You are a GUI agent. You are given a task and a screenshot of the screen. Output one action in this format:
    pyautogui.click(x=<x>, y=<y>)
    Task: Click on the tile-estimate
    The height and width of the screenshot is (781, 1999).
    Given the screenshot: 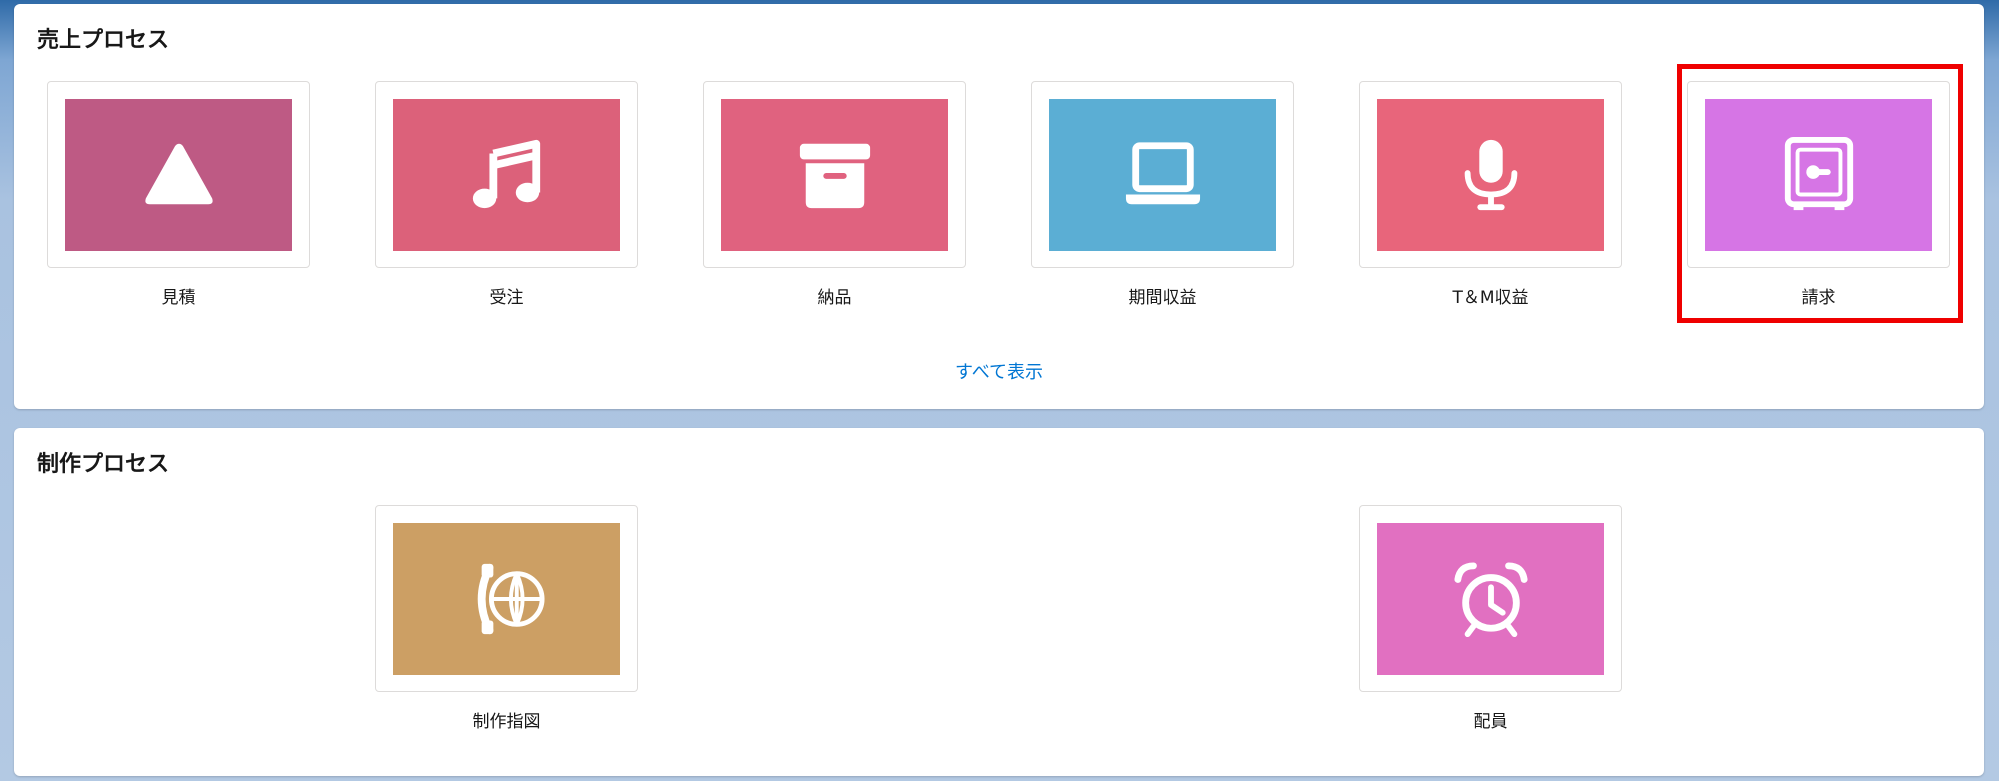 What is the action you would take?
    pyautogui.click(x=178, y=174)
    